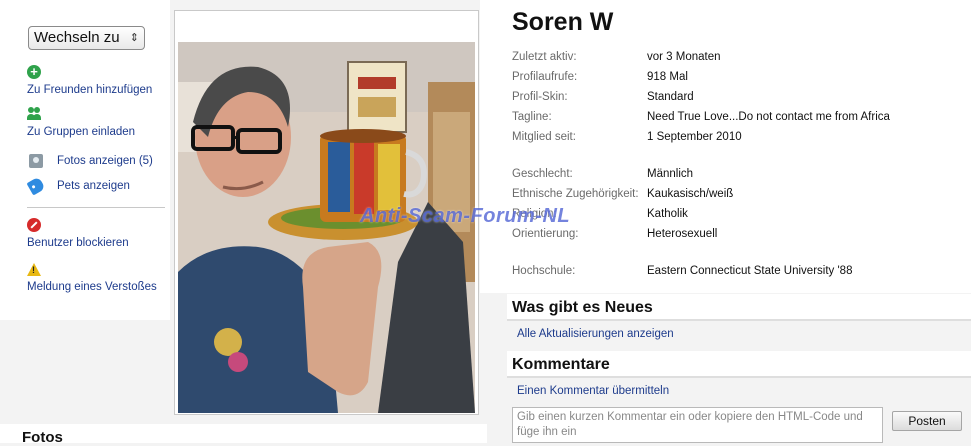 The width and height of the screenshot is (971, 446). Describe the element at coordinates (682, 234) in the screenshot. I see `field-value: Heterosexuell` at that location.